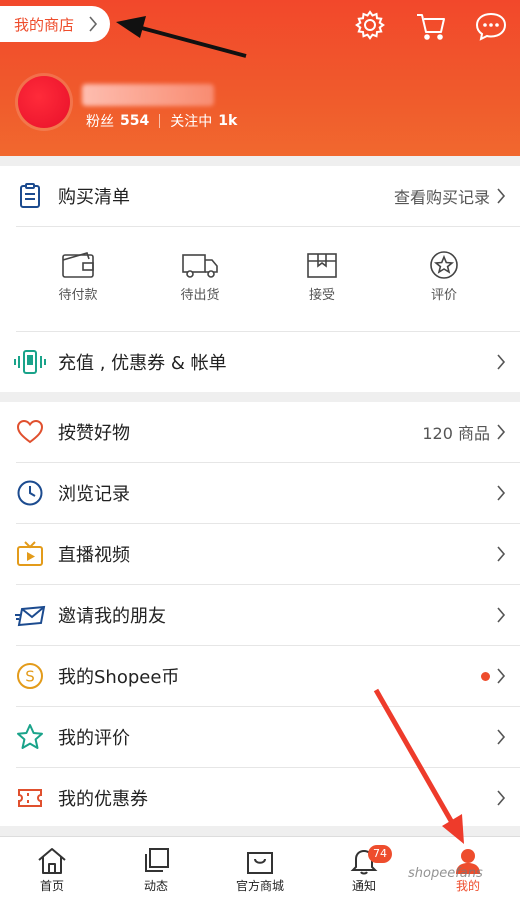 The width and height of the screenshot is (520, 899). What do you see at coordinates (260, 554) in the screenshot?
I see `menu-live-video: 直播视频` at bounding box center [260, 554].